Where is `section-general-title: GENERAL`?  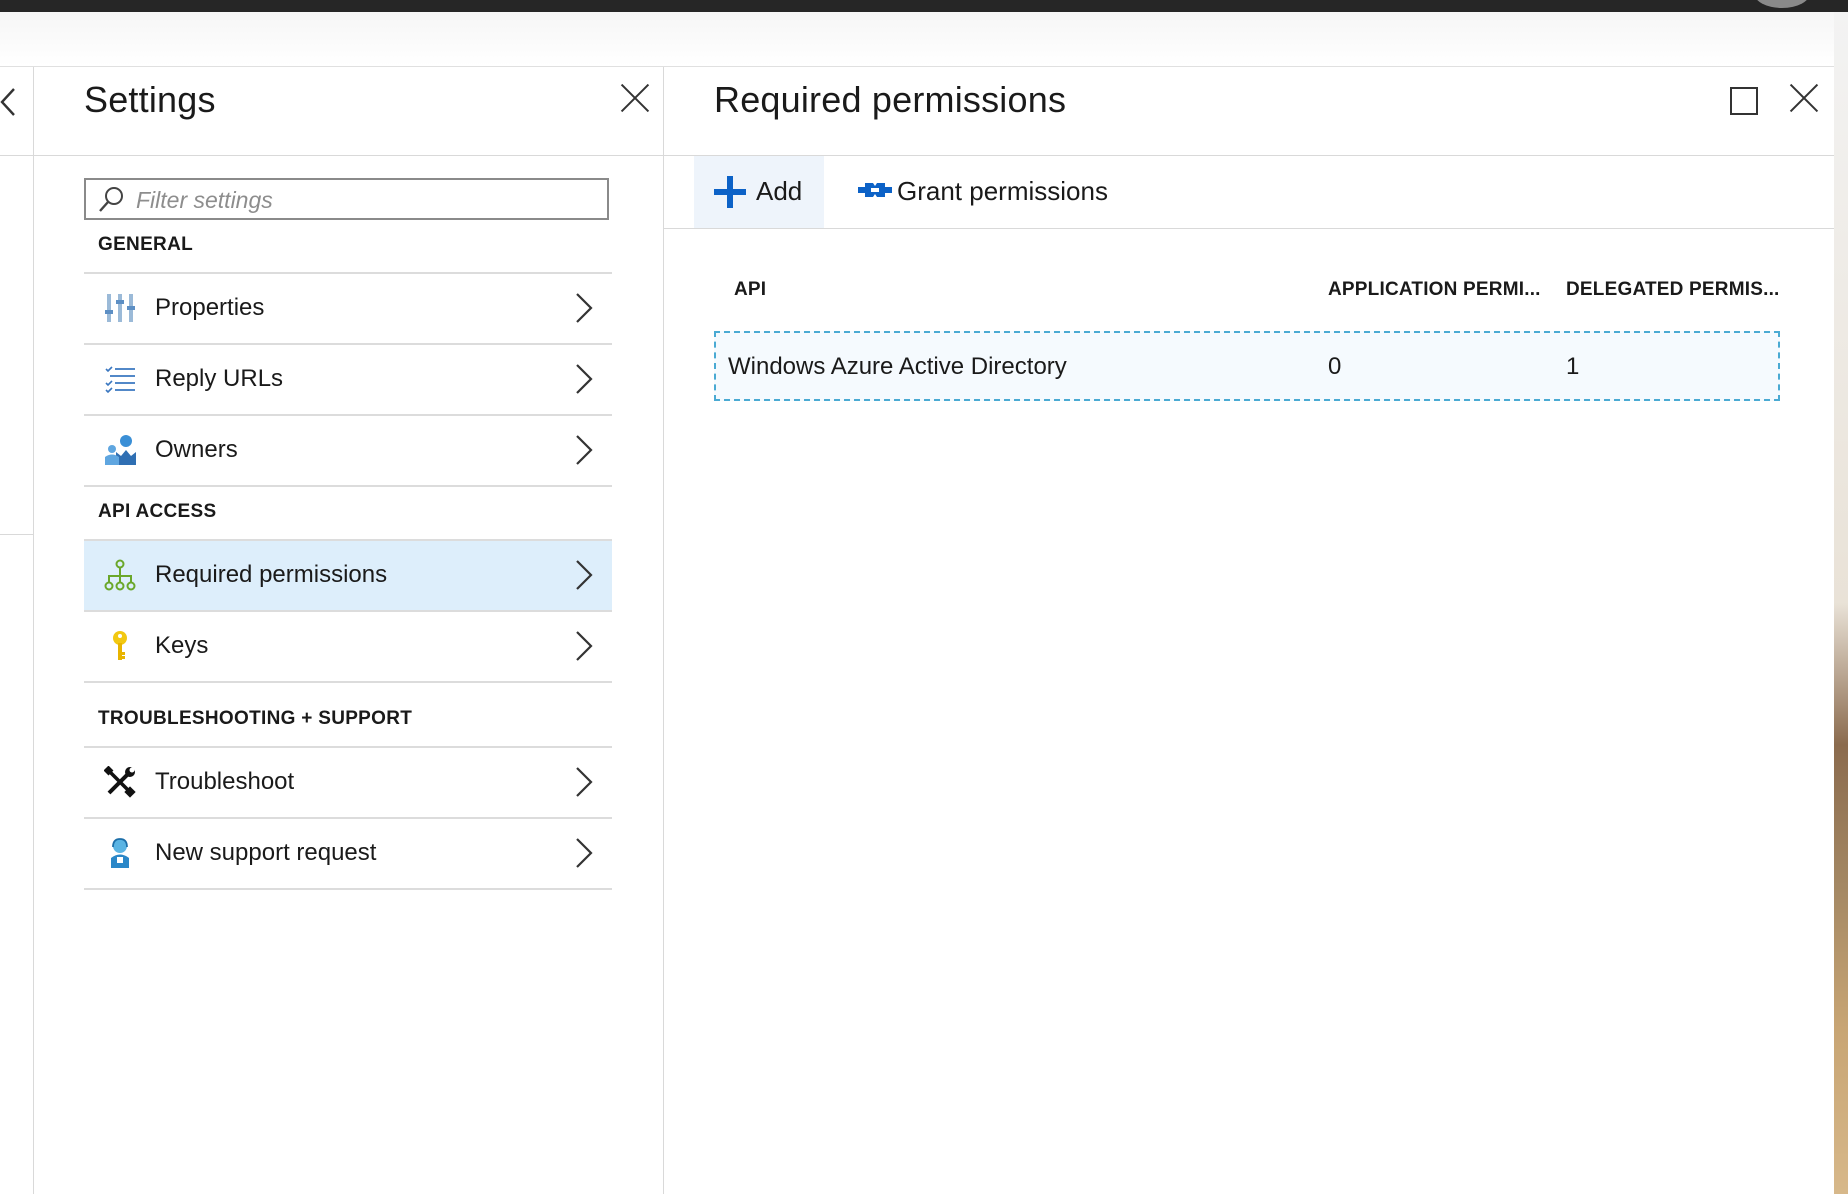 section-general-title: GENERAL is located at coordinates (145, 244).